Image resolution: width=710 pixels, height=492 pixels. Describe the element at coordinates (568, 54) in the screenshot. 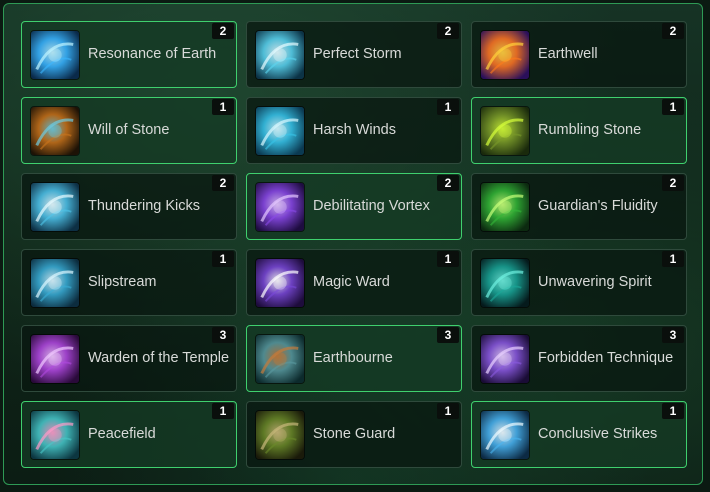

I see `augment-name: Earthwell` at that location.